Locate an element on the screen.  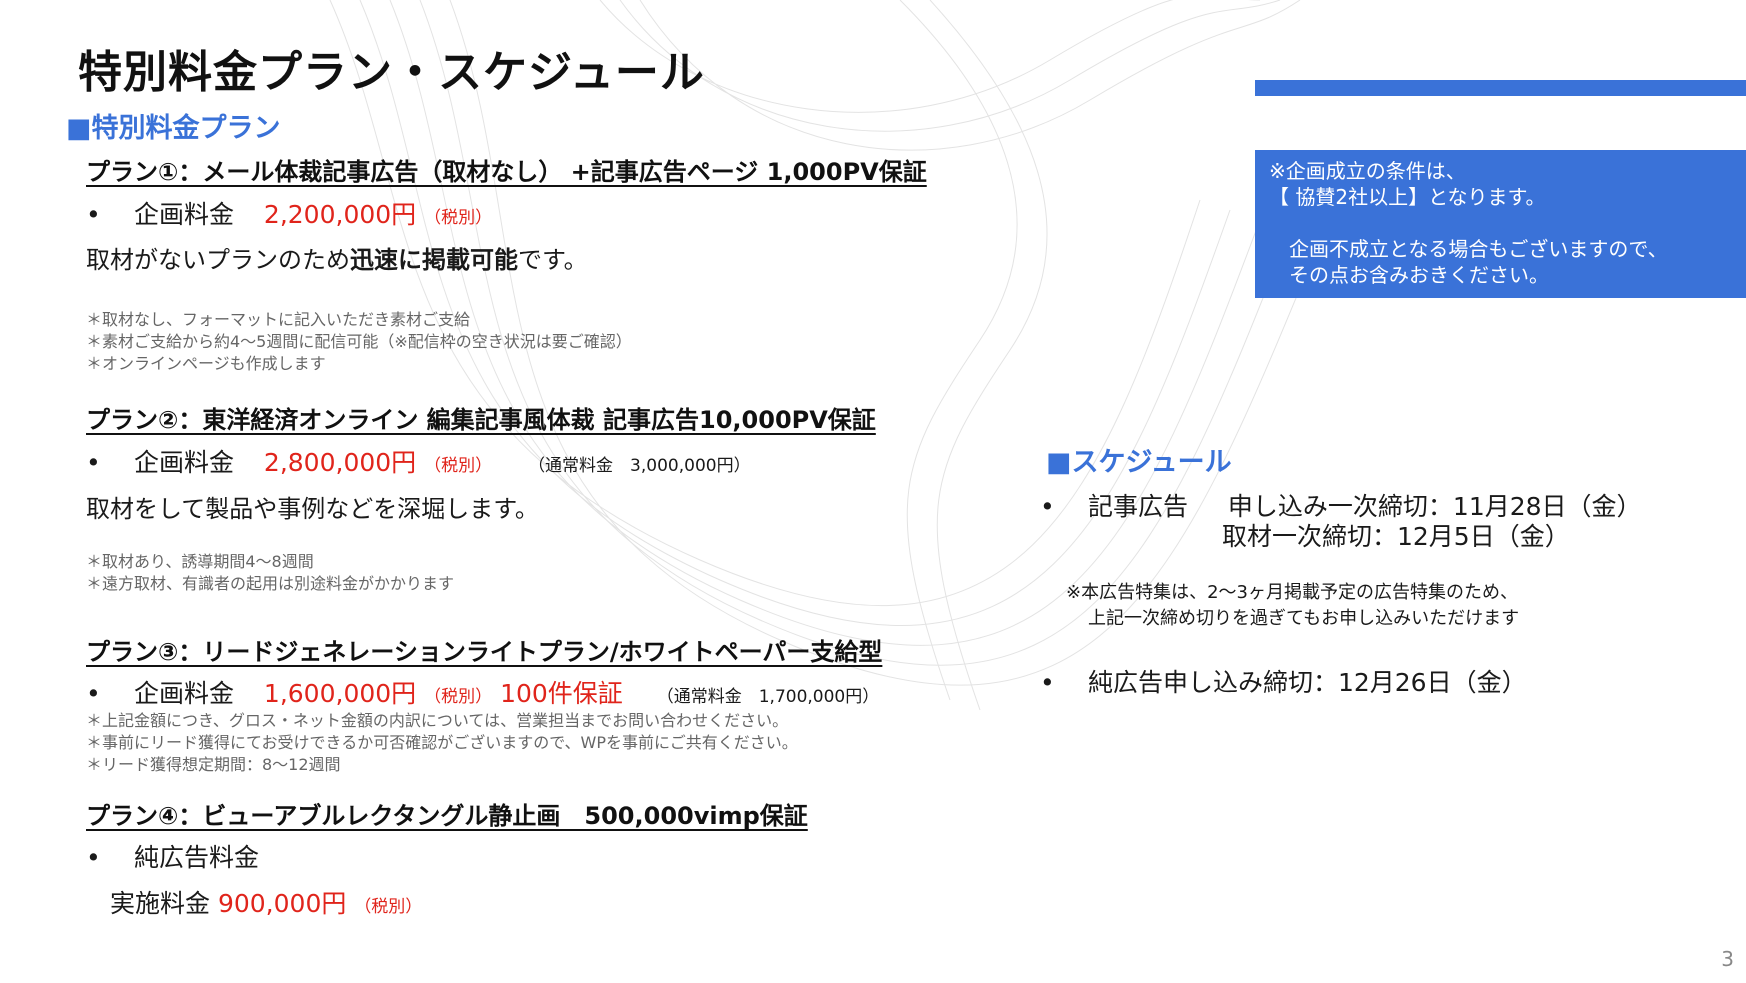
schedule-item1-line2: 取材一次締切：12月5日（金） is located at coordinates (1396, 536).